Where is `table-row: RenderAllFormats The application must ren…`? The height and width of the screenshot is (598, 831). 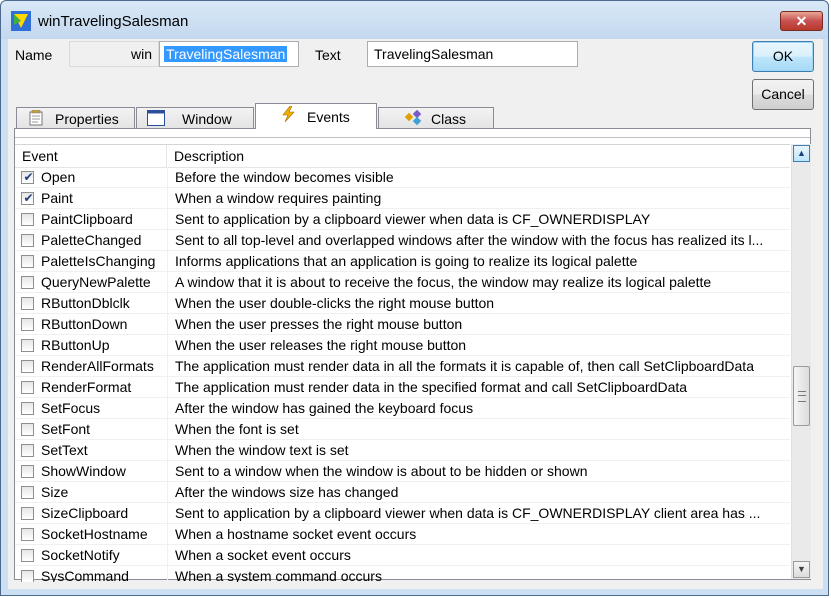 table-row: RenderAllFormats The application must ren… is located at coordinates (402, 366).